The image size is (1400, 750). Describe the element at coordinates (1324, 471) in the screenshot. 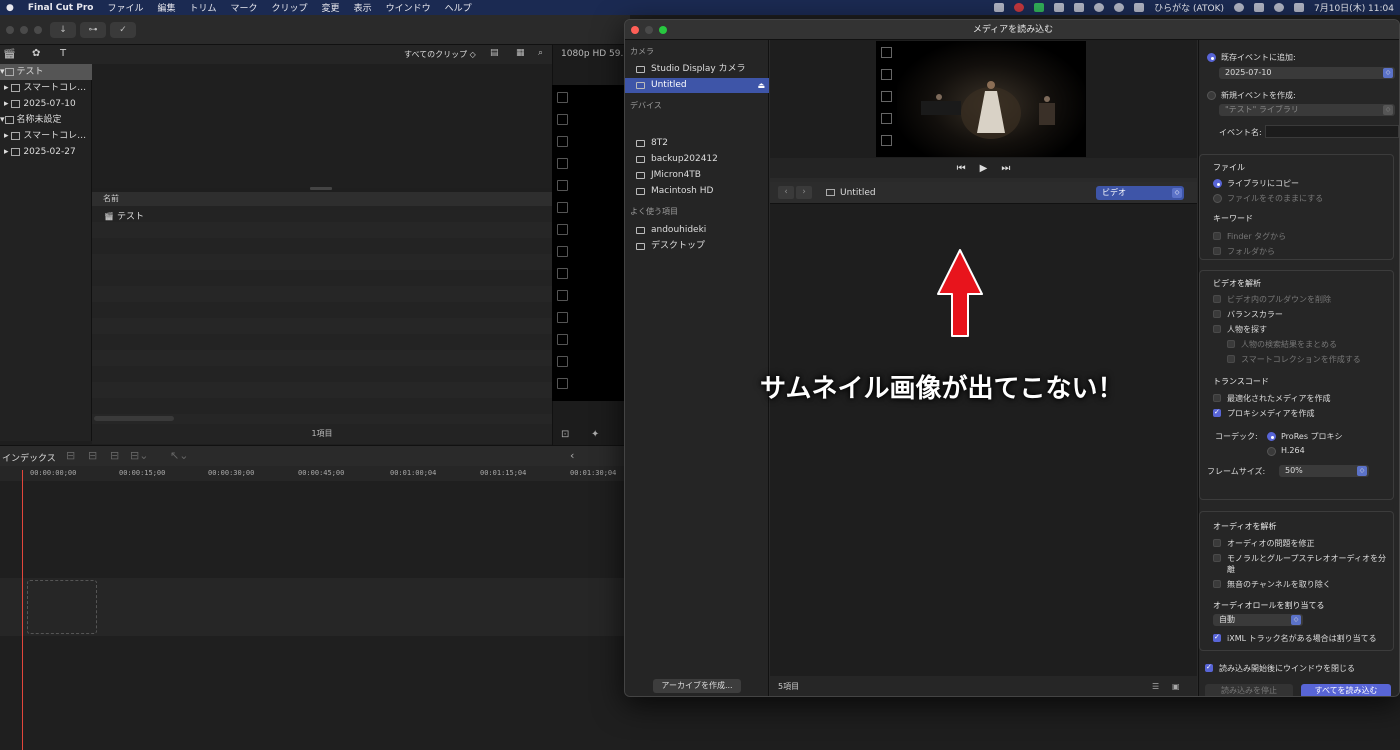

I see `frame-size-select: 50% ◇` at that location.